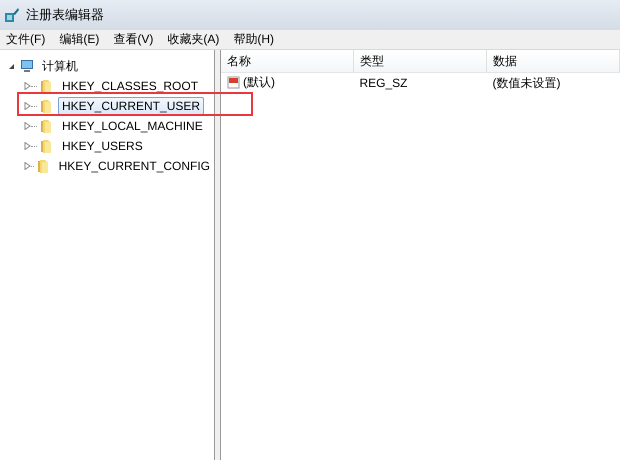 This screenshot has height=460, width=620. Describe the element at coordinates (132, 126) in the screenshot. I see `tree-item: HKEY_LOCAL_MACHINE` at that location.